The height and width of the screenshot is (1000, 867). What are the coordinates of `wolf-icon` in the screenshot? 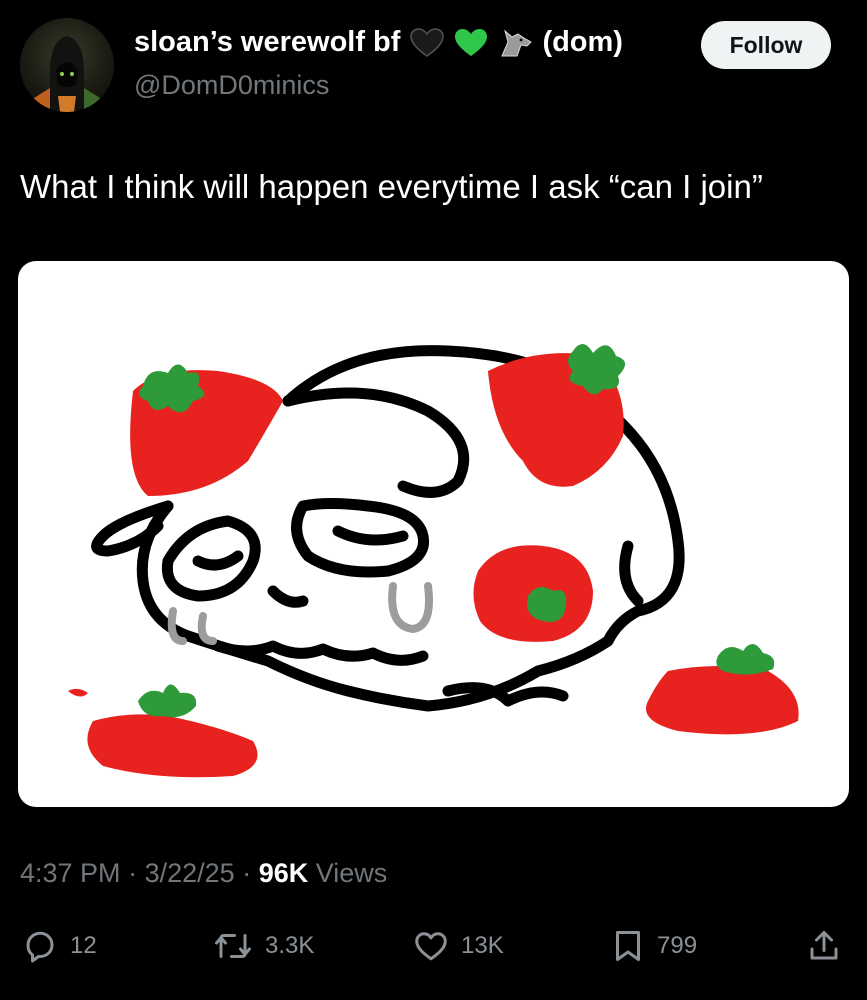 It's located at (517, 42).